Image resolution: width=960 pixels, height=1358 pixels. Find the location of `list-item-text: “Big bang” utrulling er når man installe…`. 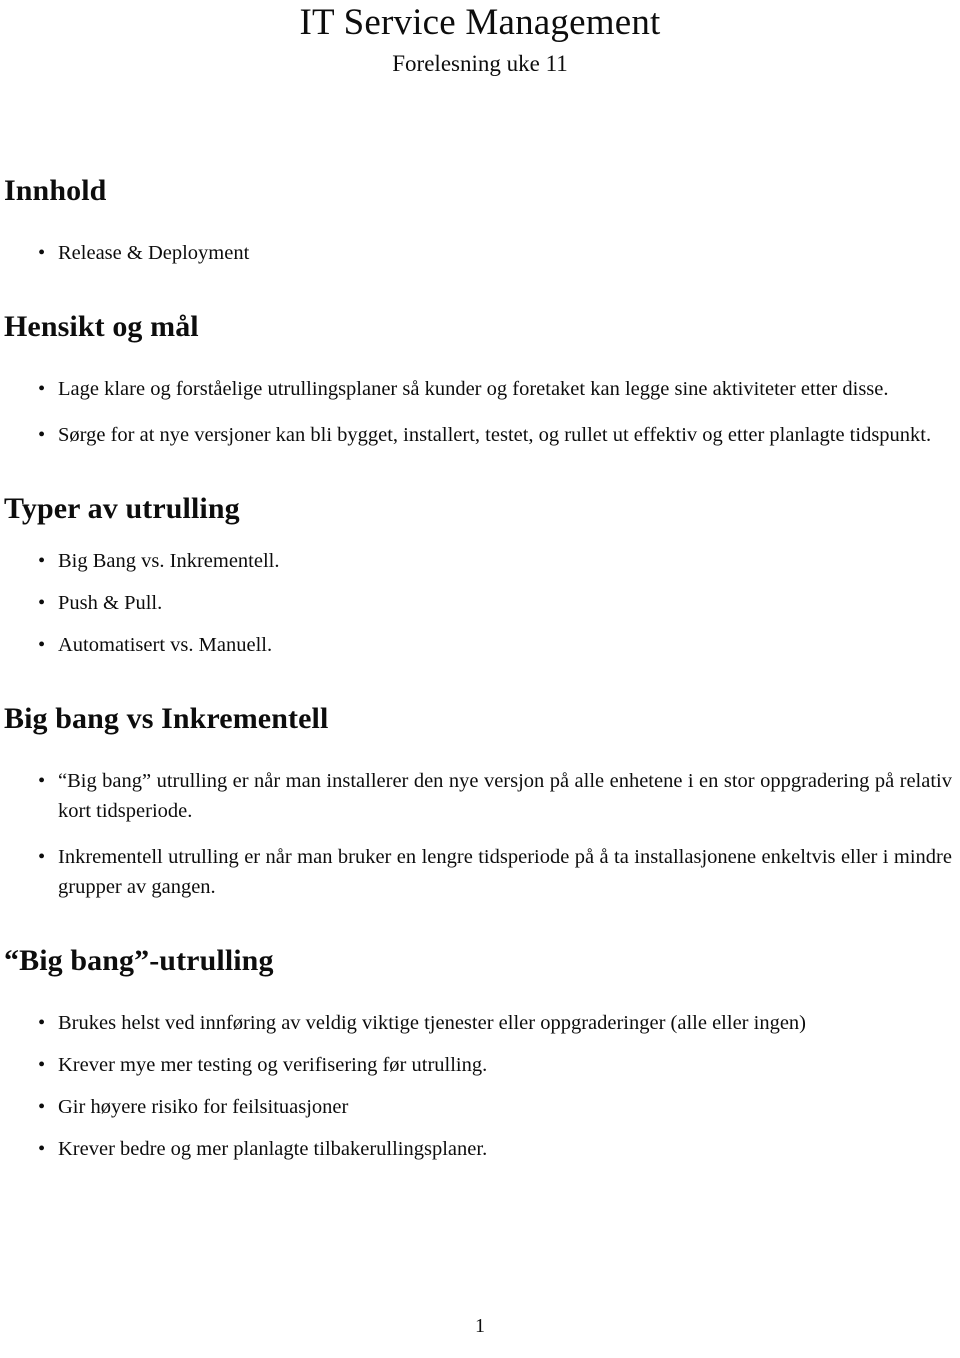

list-item-text: “Big bang” utrulling er når man installe… is located at coordinates (505, 796).